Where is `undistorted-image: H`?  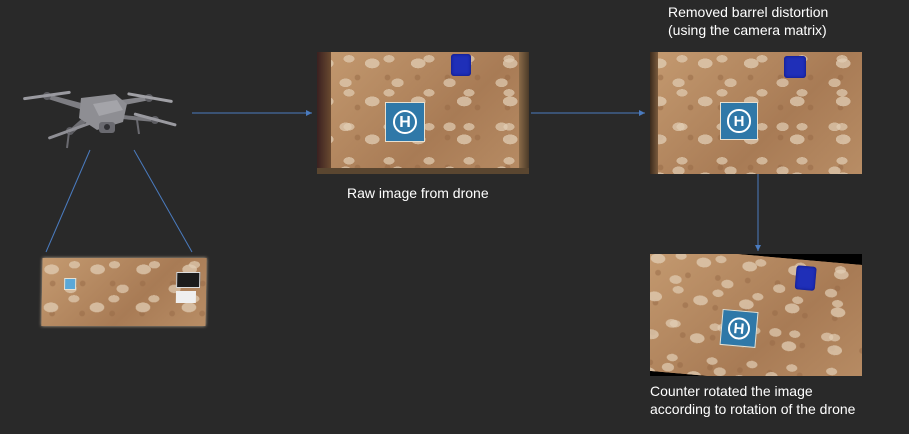
undistorted-image: H is located at coordinates (756, 113).